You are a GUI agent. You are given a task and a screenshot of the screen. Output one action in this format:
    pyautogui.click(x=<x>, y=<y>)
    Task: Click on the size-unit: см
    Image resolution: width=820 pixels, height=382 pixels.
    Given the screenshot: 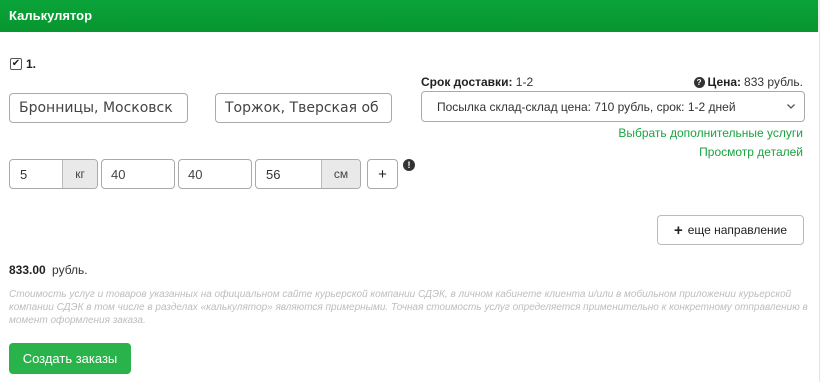 What is the action you would take?
    pyautogui.click(x=340, y=174)
    